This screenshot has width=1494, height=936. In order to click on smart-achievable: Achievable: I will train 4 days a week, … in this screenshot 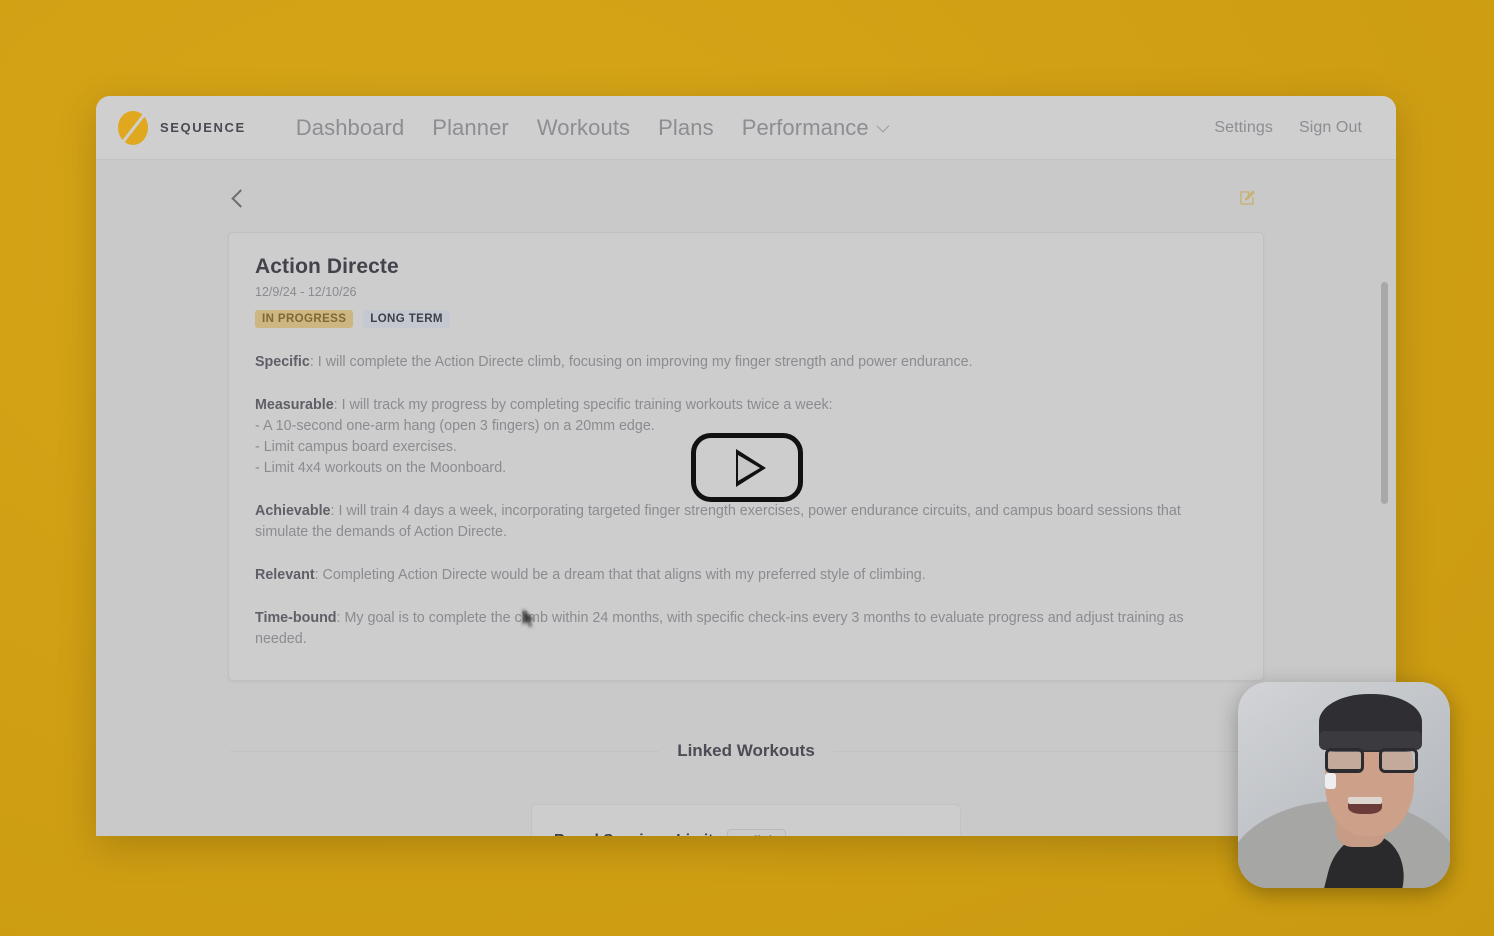, I will do `click(746, 522)`.